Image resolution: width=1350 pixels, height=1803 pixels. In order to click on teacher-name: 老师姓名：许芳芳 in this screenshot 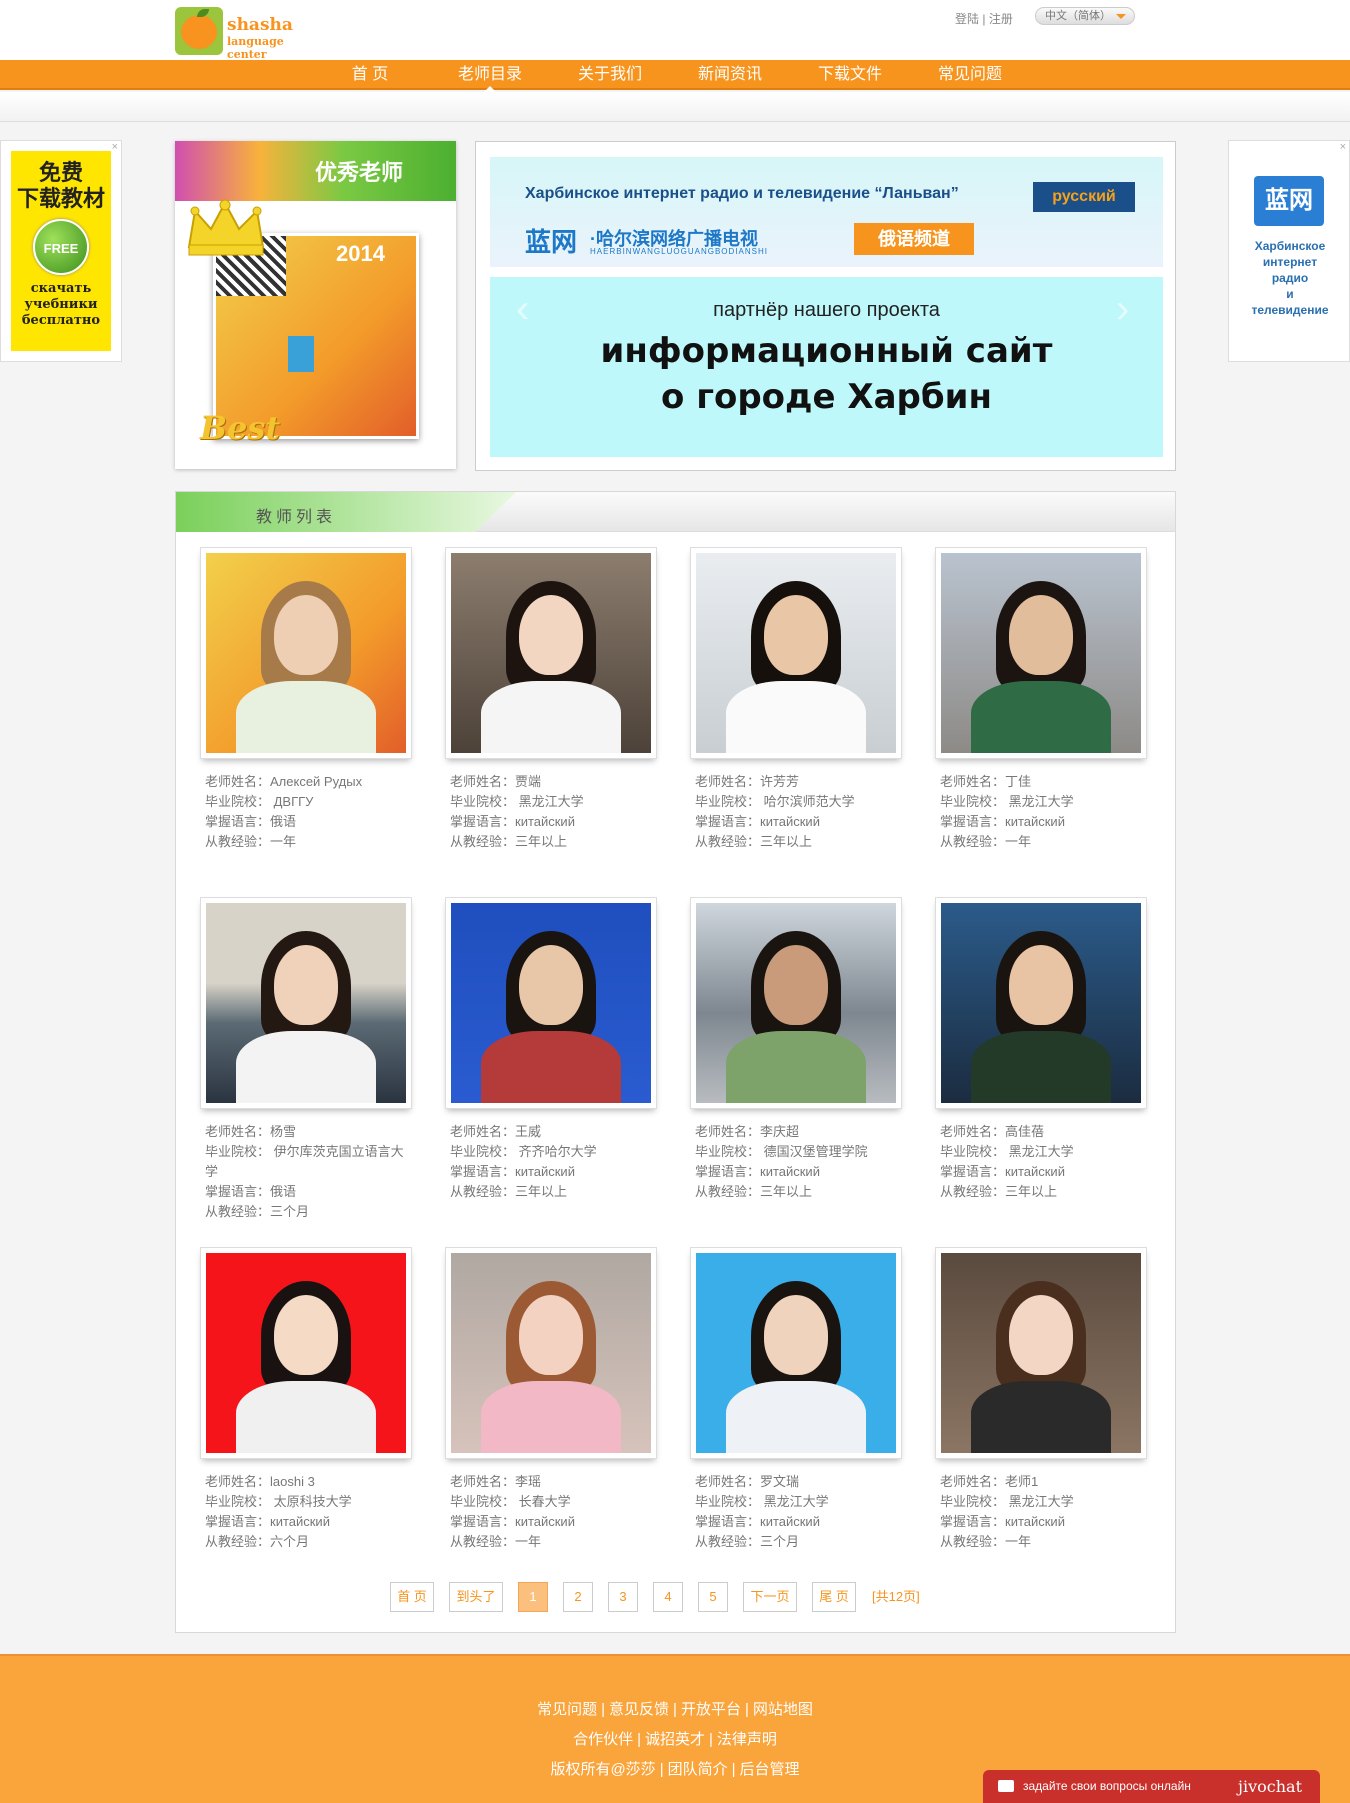, I will do `click(800, 782)`.